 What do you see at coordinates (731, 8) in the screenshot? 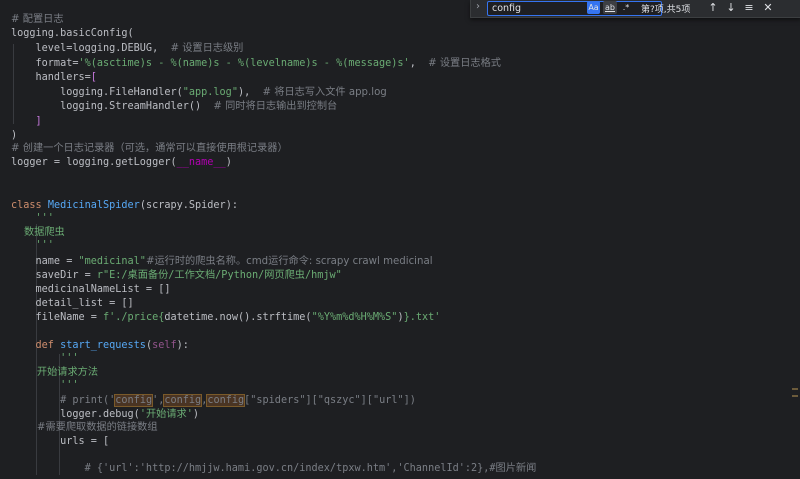
I see `arrow-down-icon: ↓` at bounding box center [731, 8].